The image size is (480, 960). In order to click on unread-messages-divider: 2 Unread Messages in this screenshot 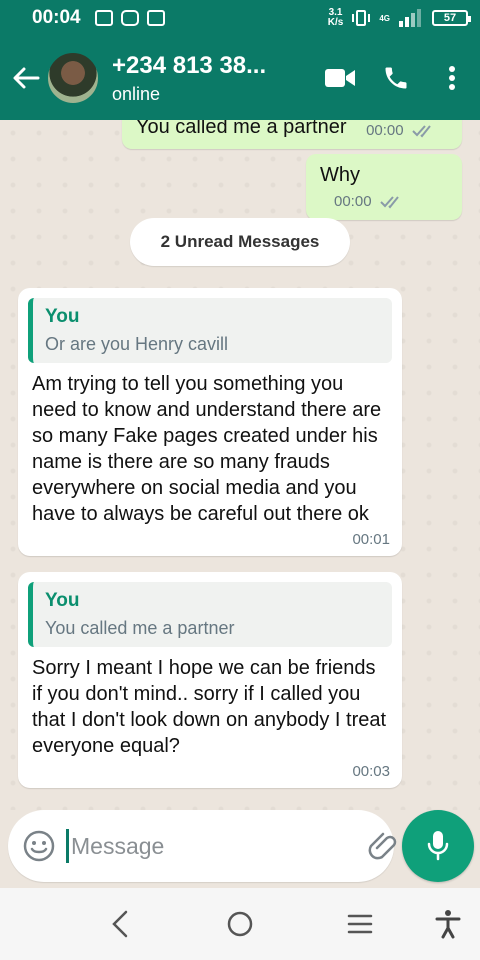, I will do `click(240, 242)`.